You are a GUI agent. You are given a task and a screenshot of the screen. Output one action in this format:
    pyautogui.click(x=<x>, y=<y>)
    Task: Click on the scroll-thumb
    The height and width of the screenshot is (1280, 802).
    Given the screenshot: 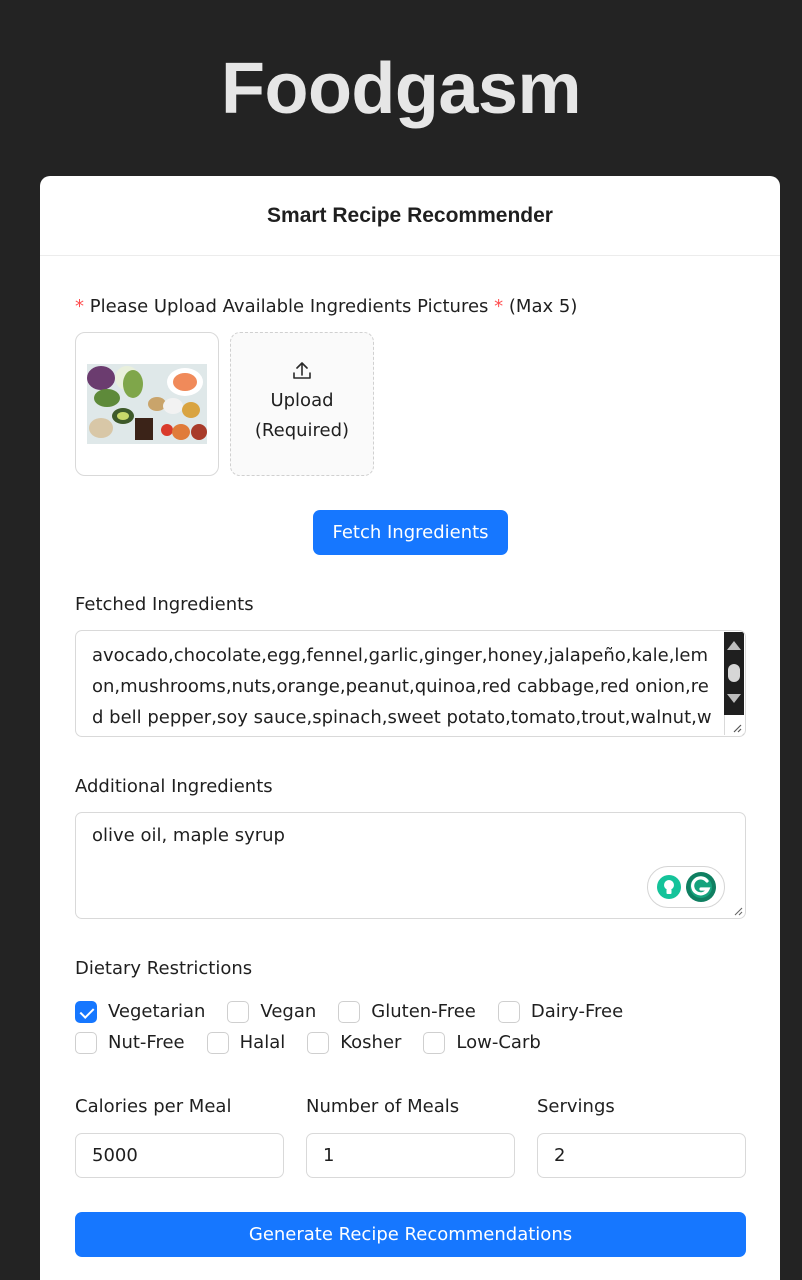 What is the action you would take?
    pyautogui.click(x=734, y=673)
    